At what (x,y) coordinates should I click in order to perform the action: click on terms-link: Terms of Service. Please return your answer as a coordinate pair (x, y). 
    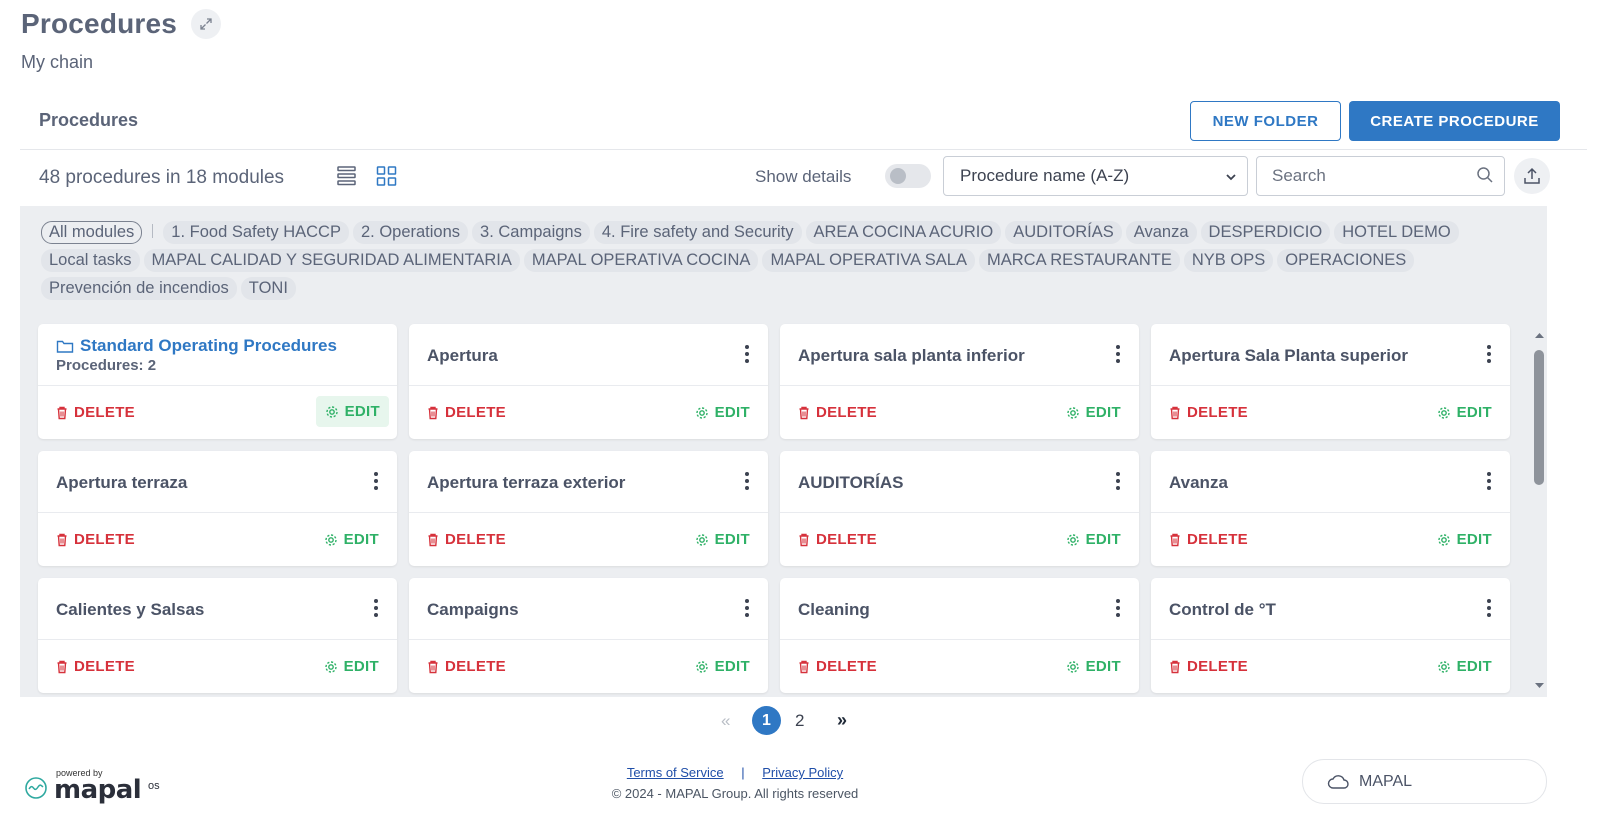
    Looking at the image, I should click on (675, 772).